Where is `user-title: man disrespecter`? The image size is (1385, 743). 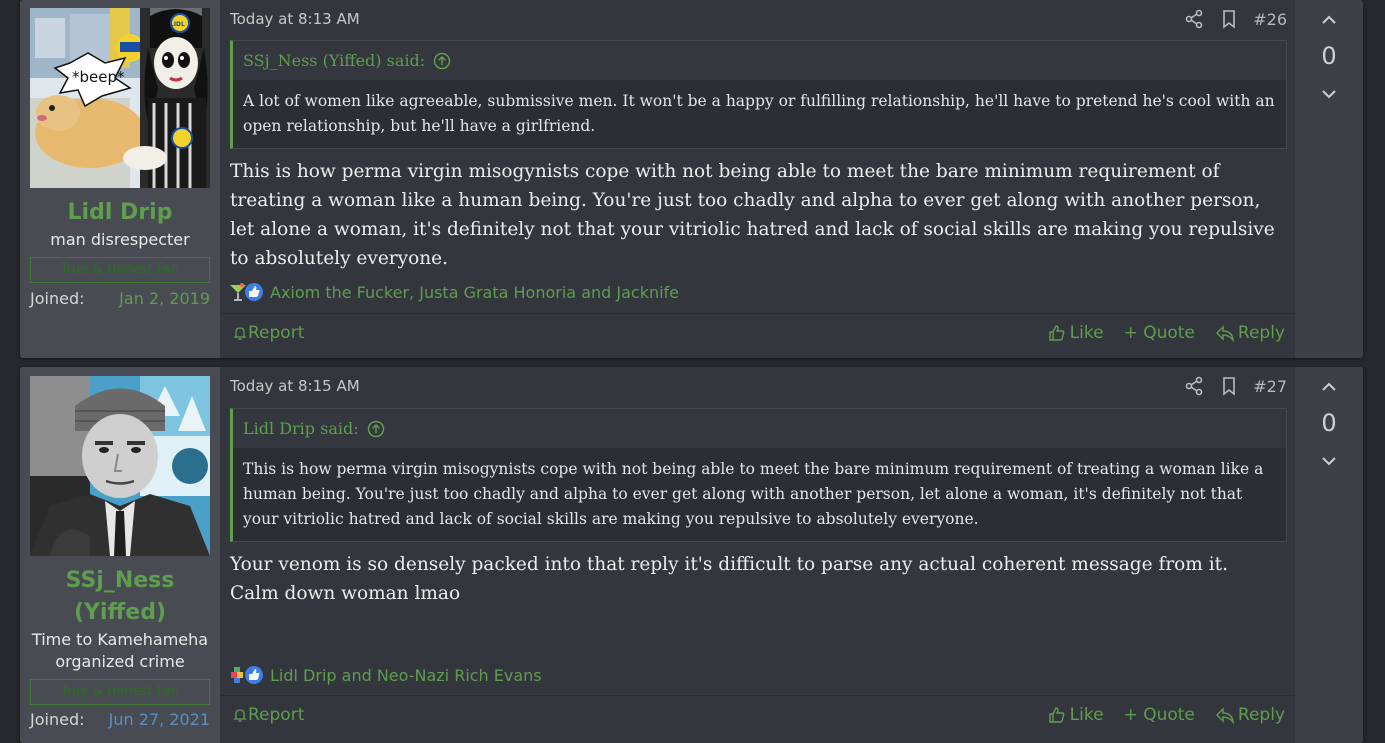
user-title: man disrespecter is located at coordinates (120, 239).